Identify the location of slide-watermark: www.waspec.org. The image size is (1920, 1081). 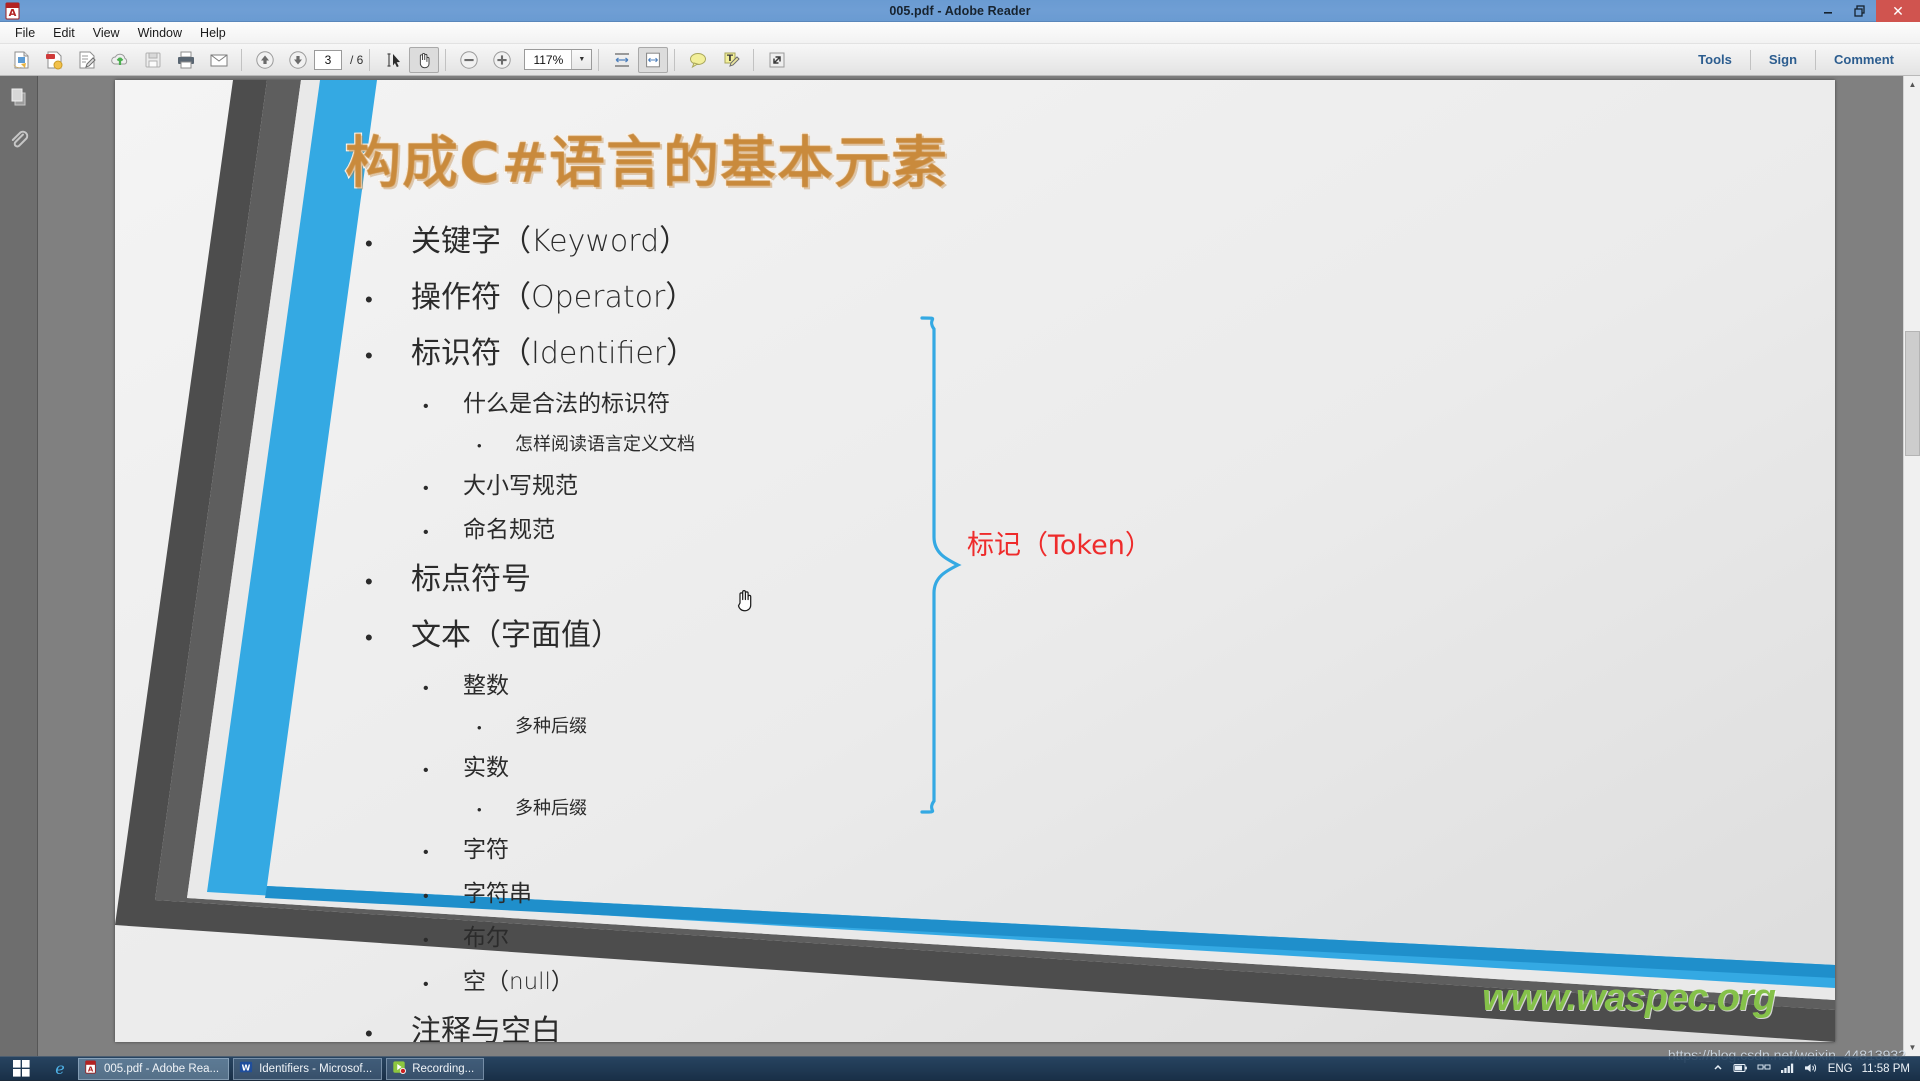
(1629, 998).